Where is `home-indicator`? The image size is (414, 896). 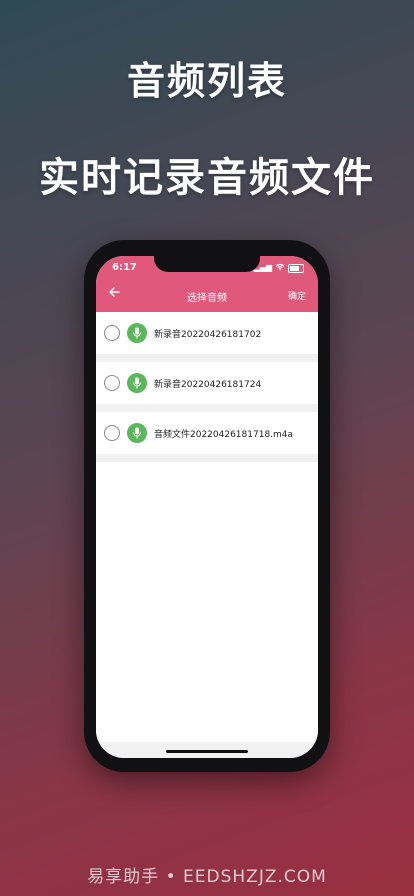 home-indicator is located at coordinates (207, 751).